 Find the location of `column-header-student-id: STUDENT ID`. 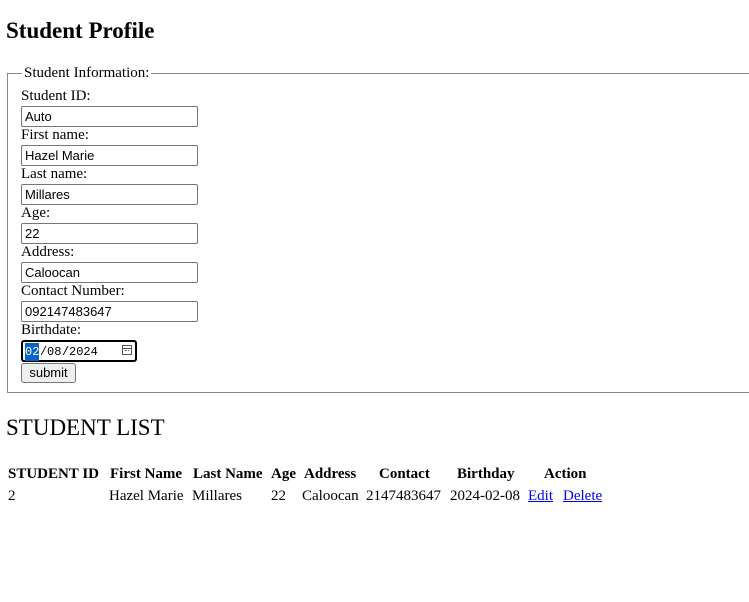

column-header-student-id: STUDENT ID is located at coordinates (54, 474).